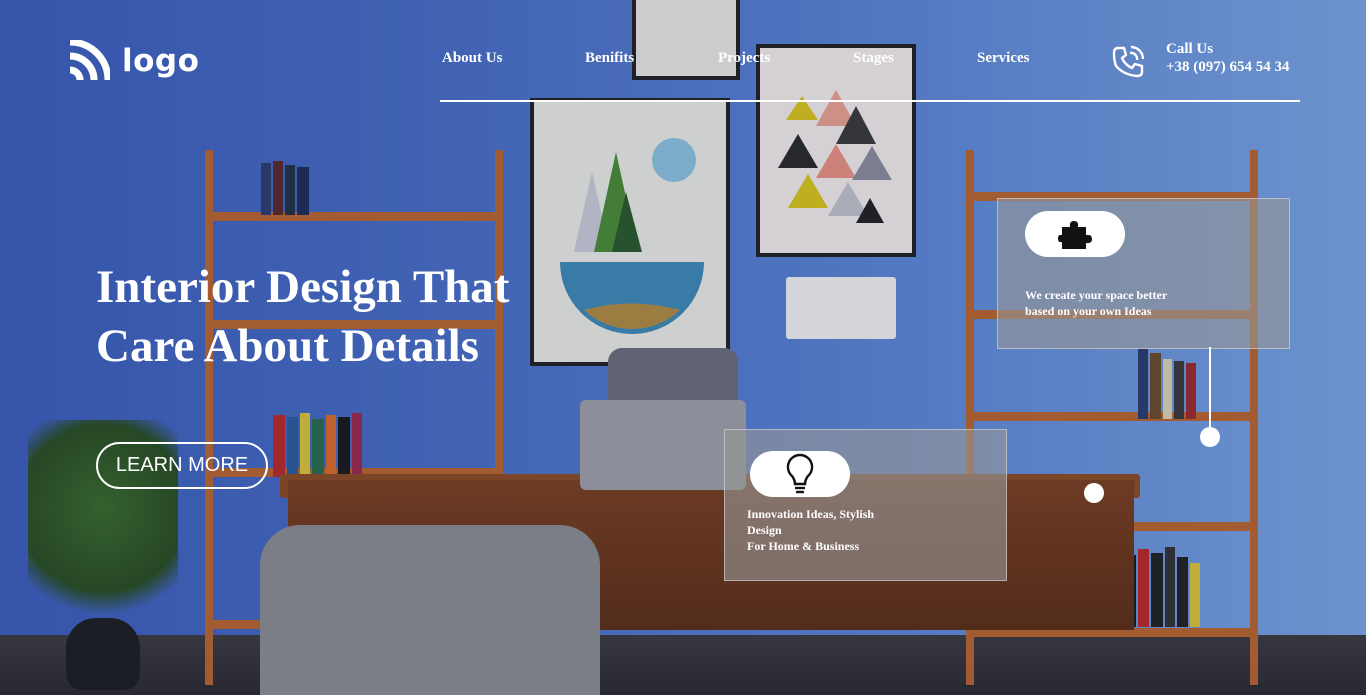 The height and width of the screenshot is (695, 1366). I want to click on learn-more-button: LEARN MORE, so click(182, 465).